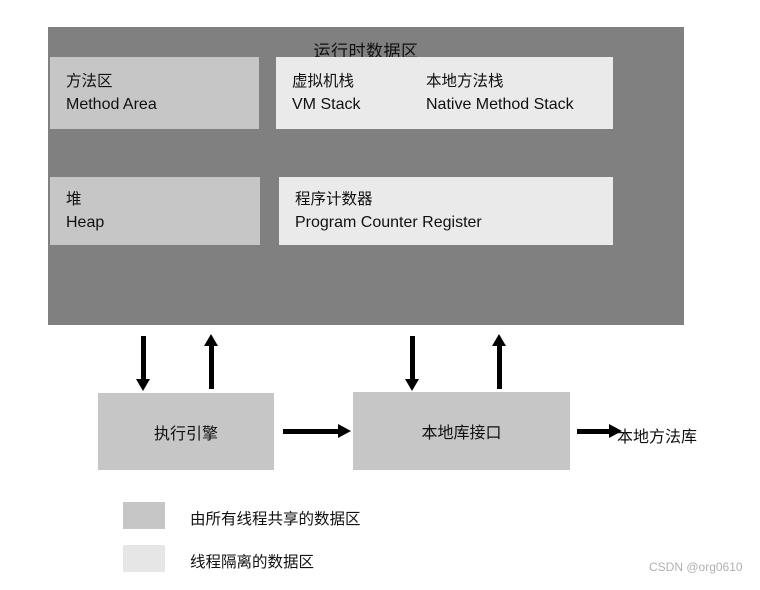 This screenshot has width=760, height=590. What do you see at coordinates (696, 567) in the screenshot?
I see `watermark: CSDN @org0610` at bounding box center [696, 567].